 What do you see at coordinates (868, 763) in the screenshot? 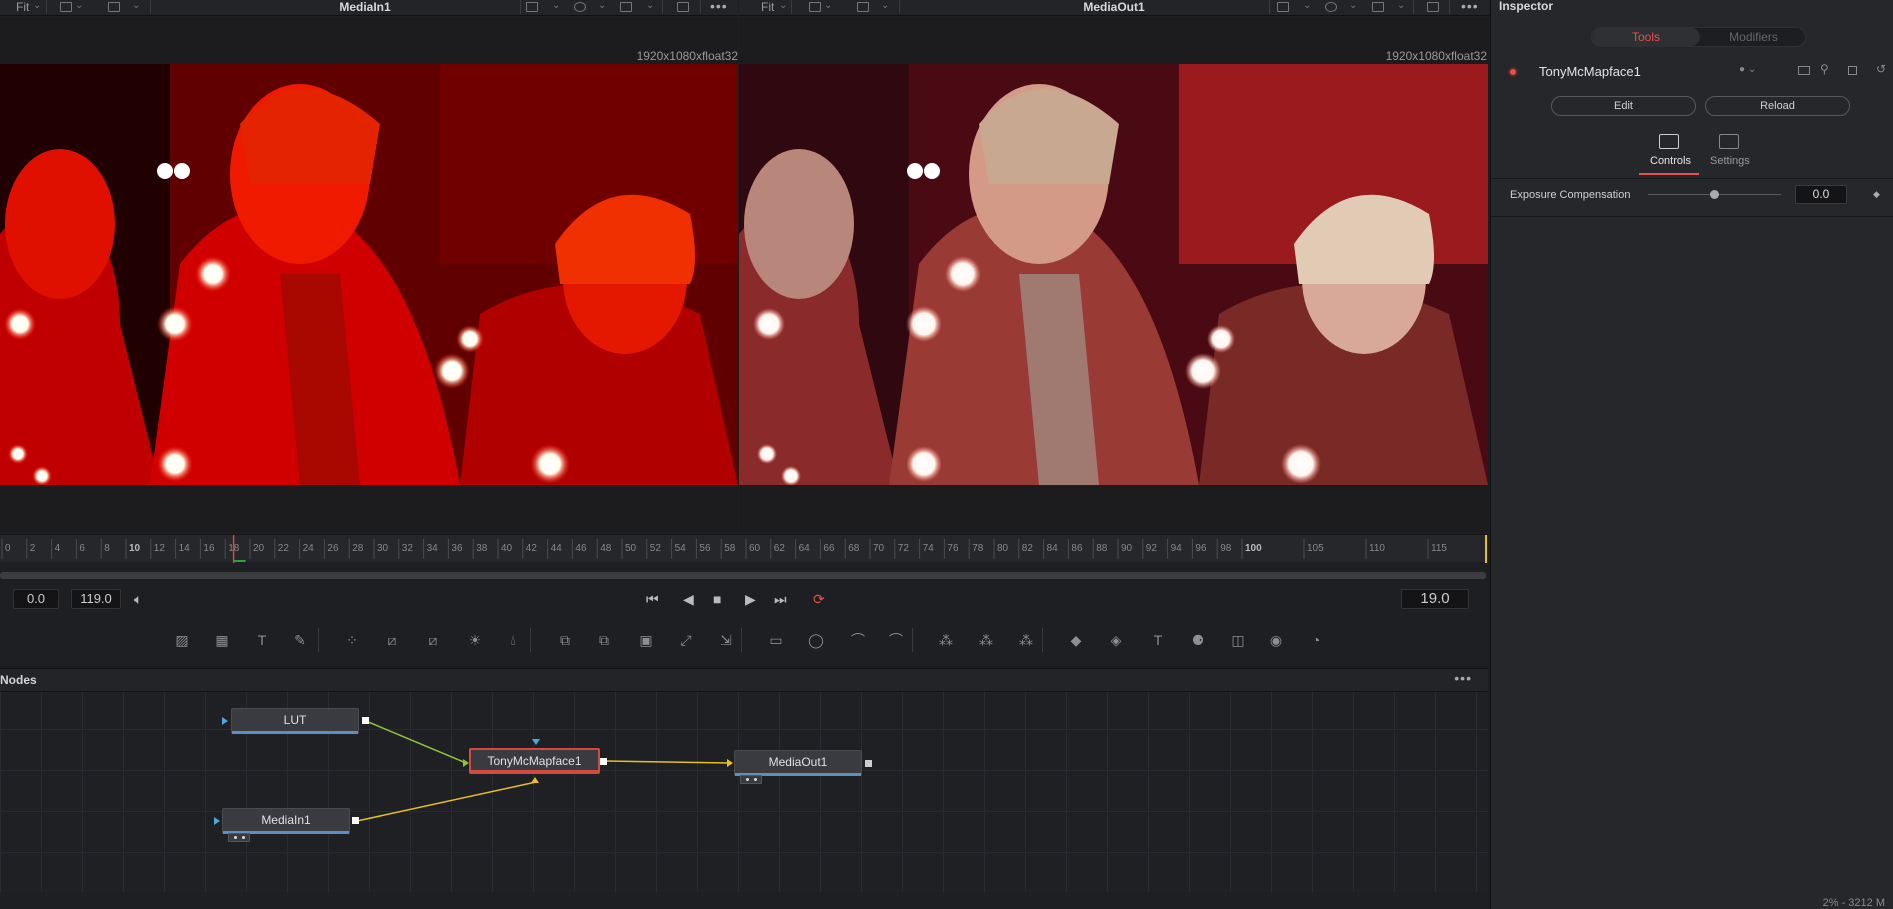
I see `output-port-icon` at bounding box center [868, 763].